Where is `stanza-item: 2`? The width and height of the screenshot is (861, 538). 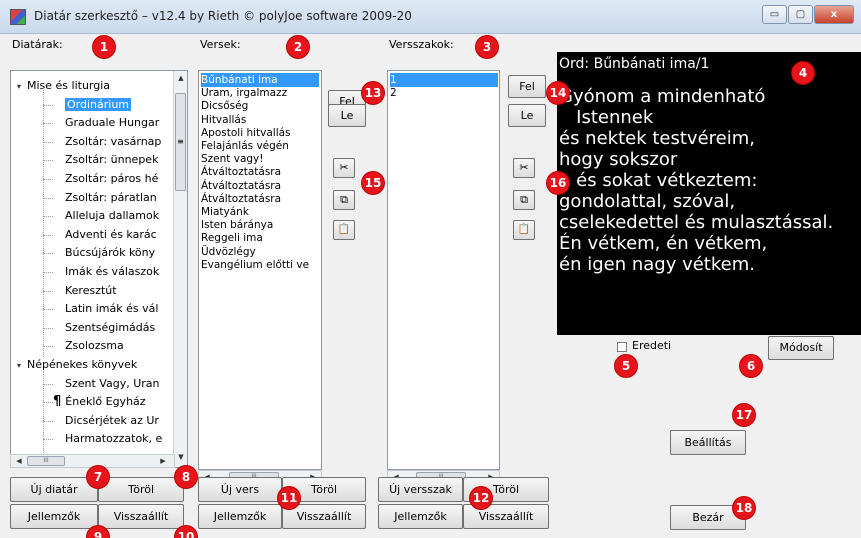 stanza-item: 2 is located at coordinates (444, 93).